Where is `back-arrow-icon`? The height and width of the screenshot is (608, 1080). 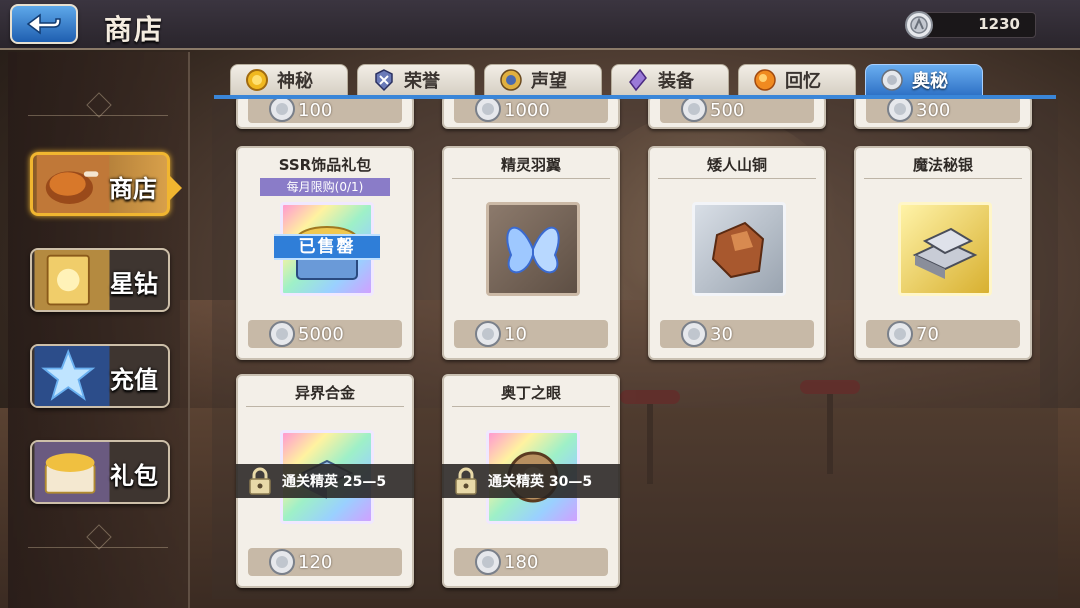 back-arrow-icon is located at coordinates (43, 24).